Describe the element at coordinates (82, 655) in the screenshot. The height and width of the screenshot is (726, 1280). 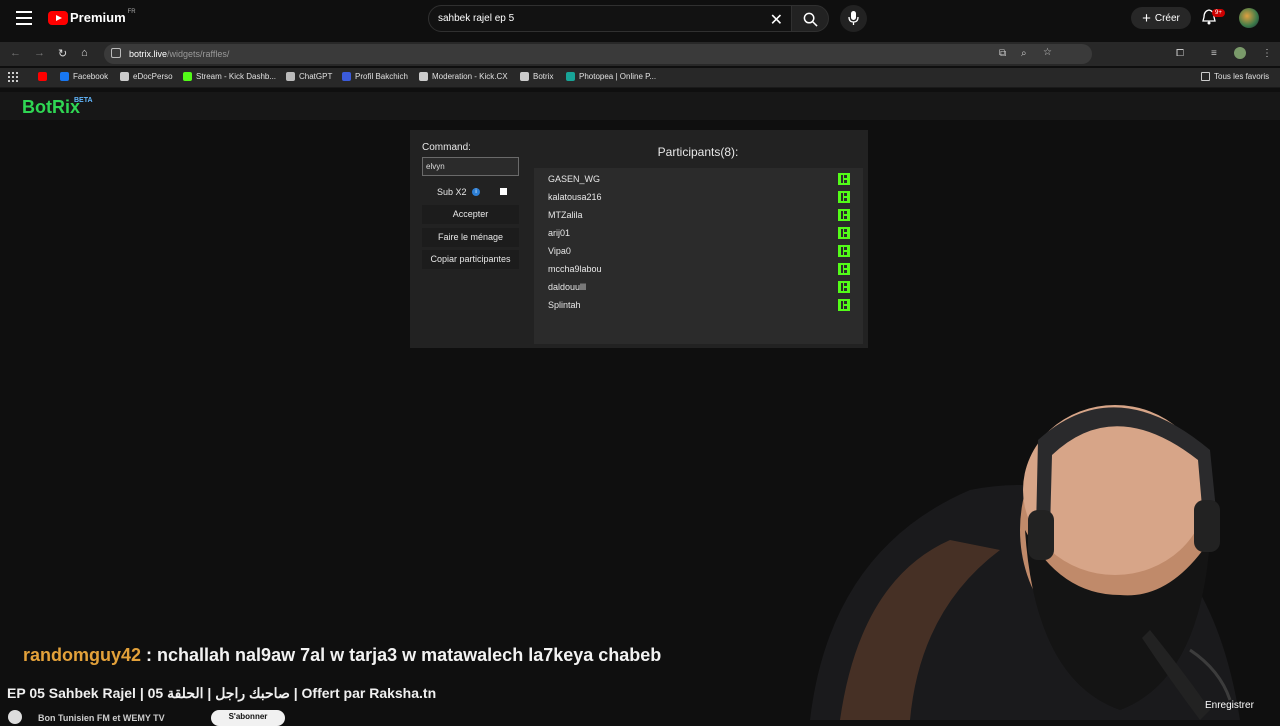
I see `chat-username: randomguy42` at that location.